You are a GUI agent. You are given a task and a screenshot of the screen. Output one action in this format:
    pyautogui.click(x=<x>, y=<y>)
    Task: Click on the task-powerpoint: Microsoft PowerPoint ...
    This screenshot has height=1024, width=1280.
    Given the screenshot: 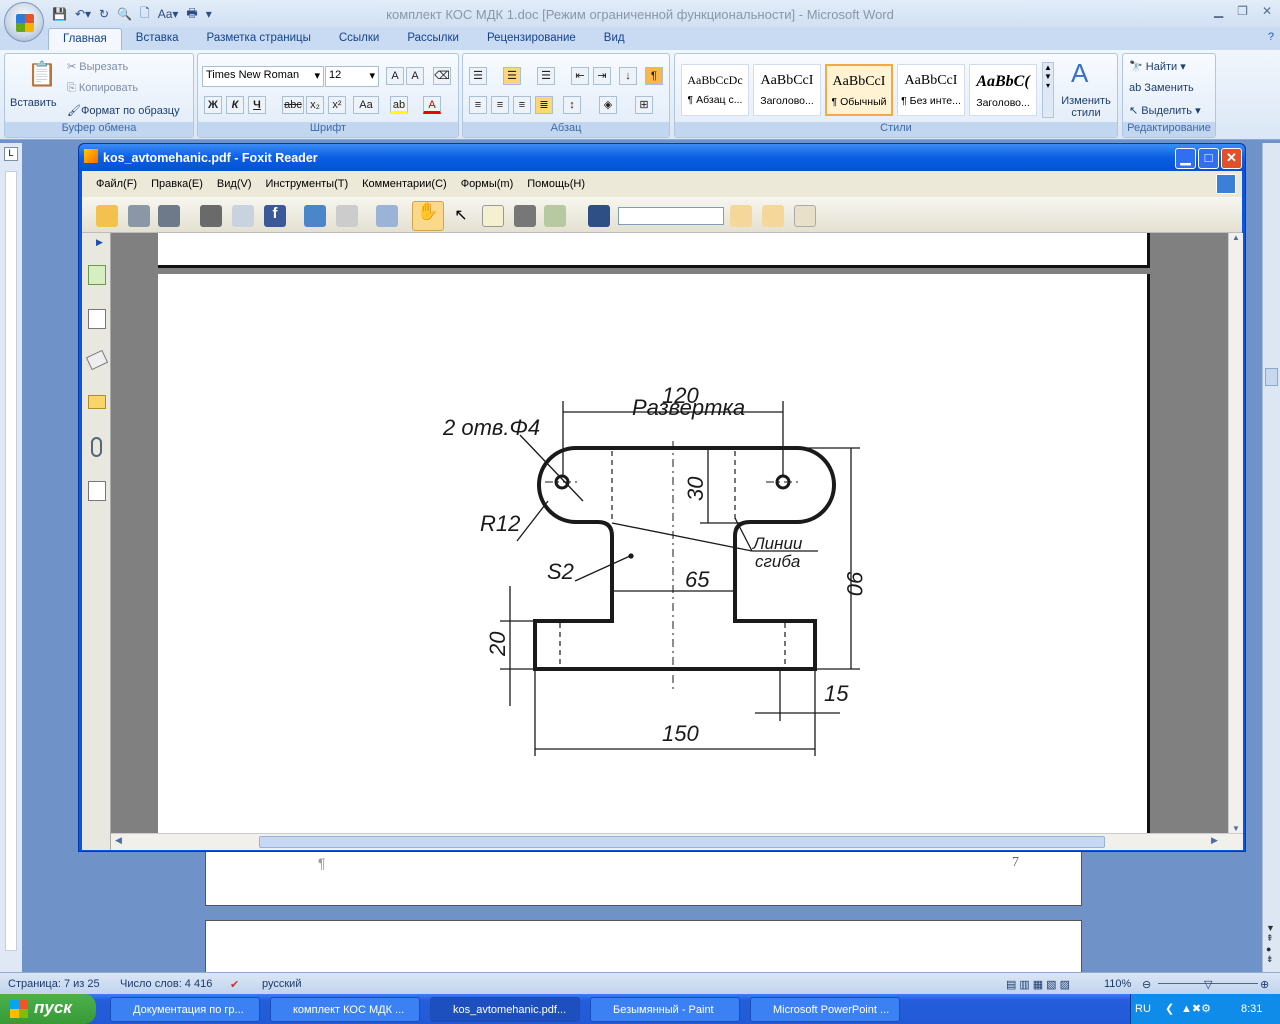 What is the action you would take?
    pyautogui.click(x=825, y=1009)
    